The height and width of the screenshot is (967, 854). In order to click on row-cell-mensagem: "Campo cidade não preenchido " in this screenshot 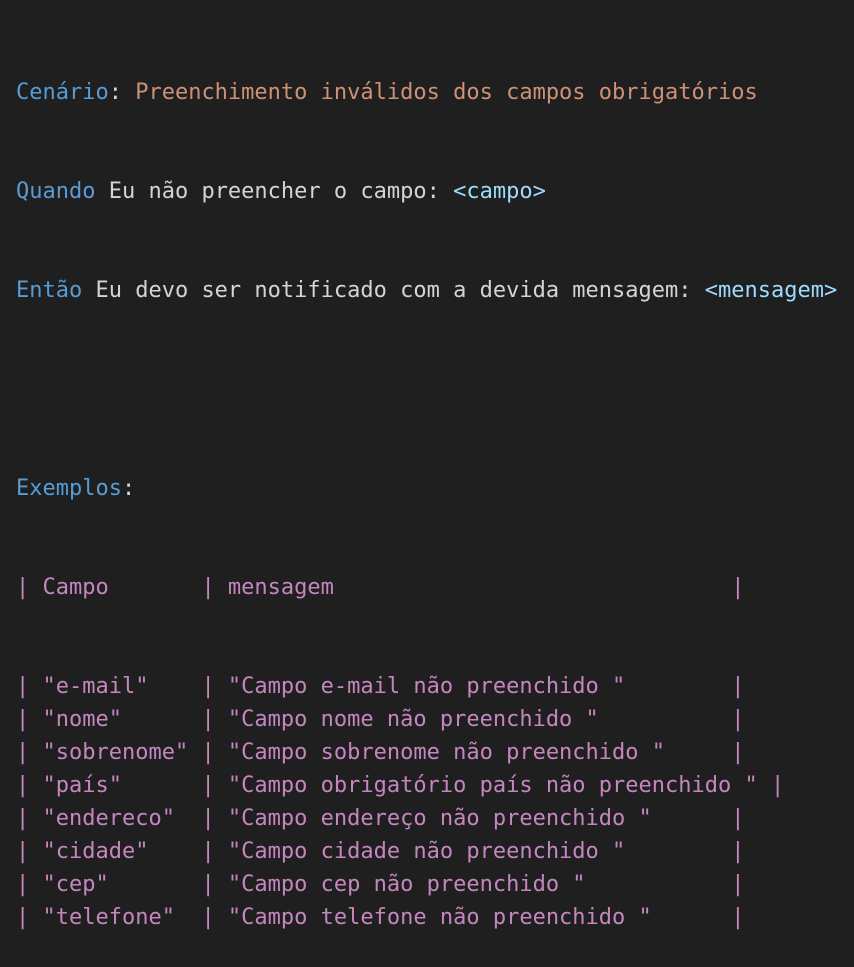, I will do `click(473, 851)`.